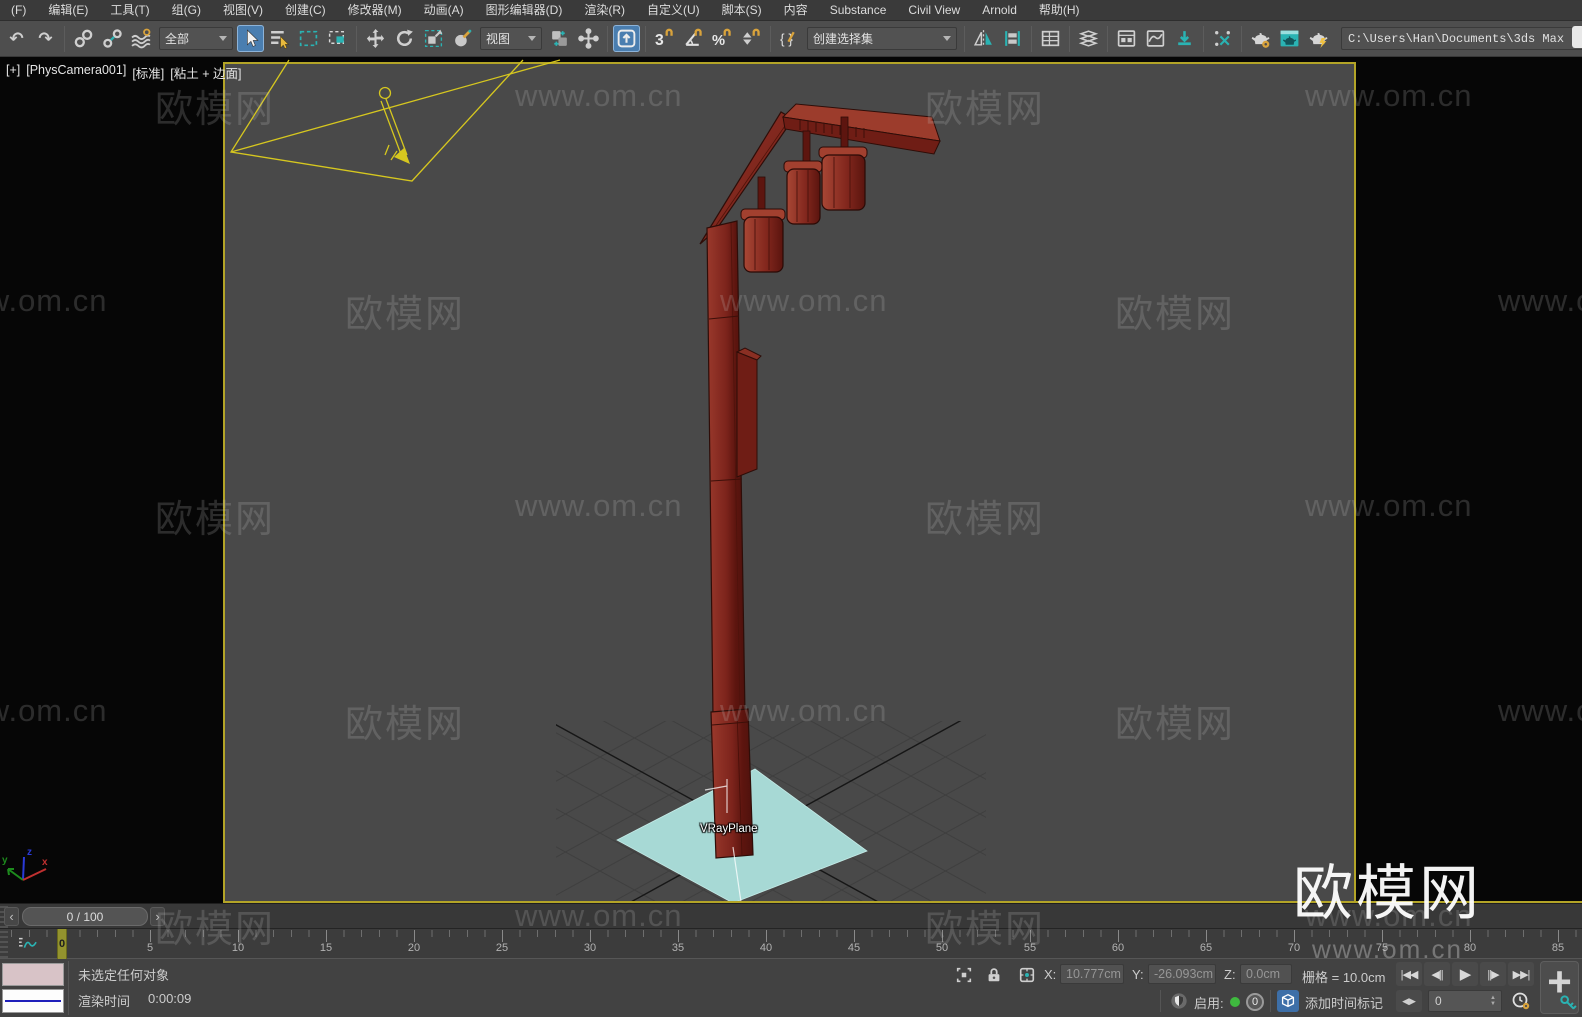  I want to click on menu-item-15: Arnold, so click(999, 10).